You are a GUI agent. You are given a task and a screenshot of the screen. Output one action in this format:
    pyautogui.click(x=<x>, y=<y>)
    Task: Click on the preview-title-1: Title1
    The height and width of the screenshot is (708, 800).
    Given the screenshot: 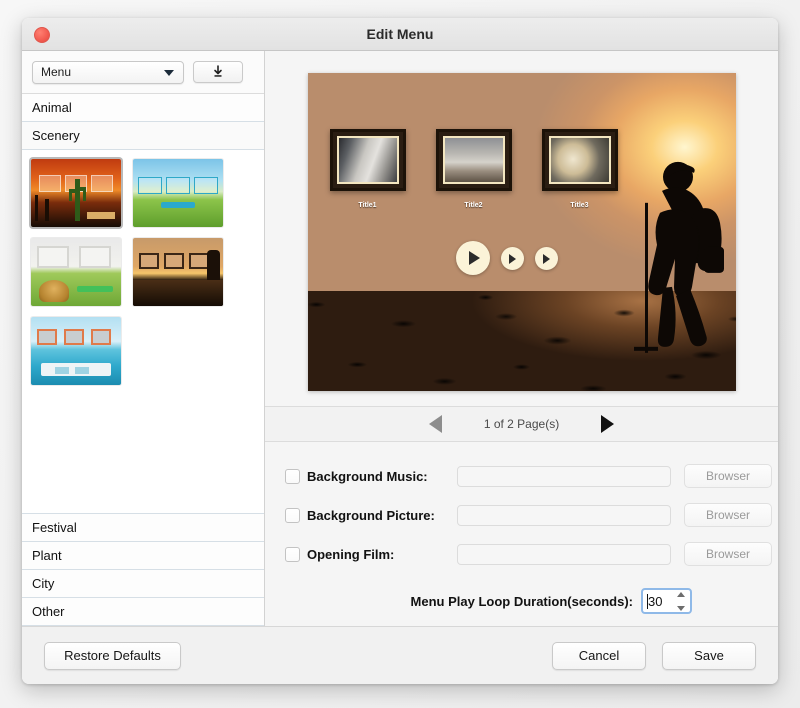 What is the action you would take?
    pyautogui.click(x=368, y=205)
    